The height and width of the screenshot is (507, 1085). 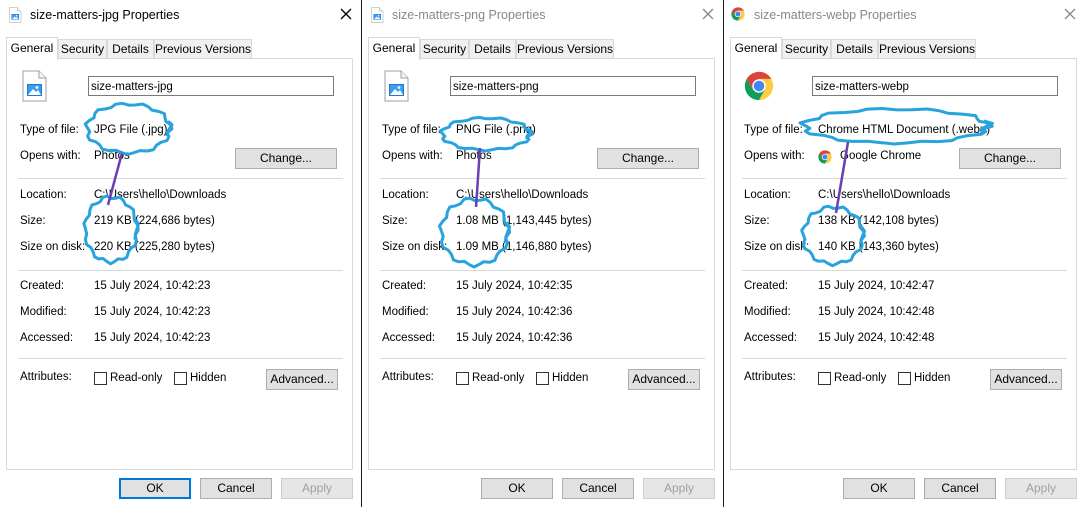 I want to click on value-opens-with: Google Chrome, so click(x=881, y=156).